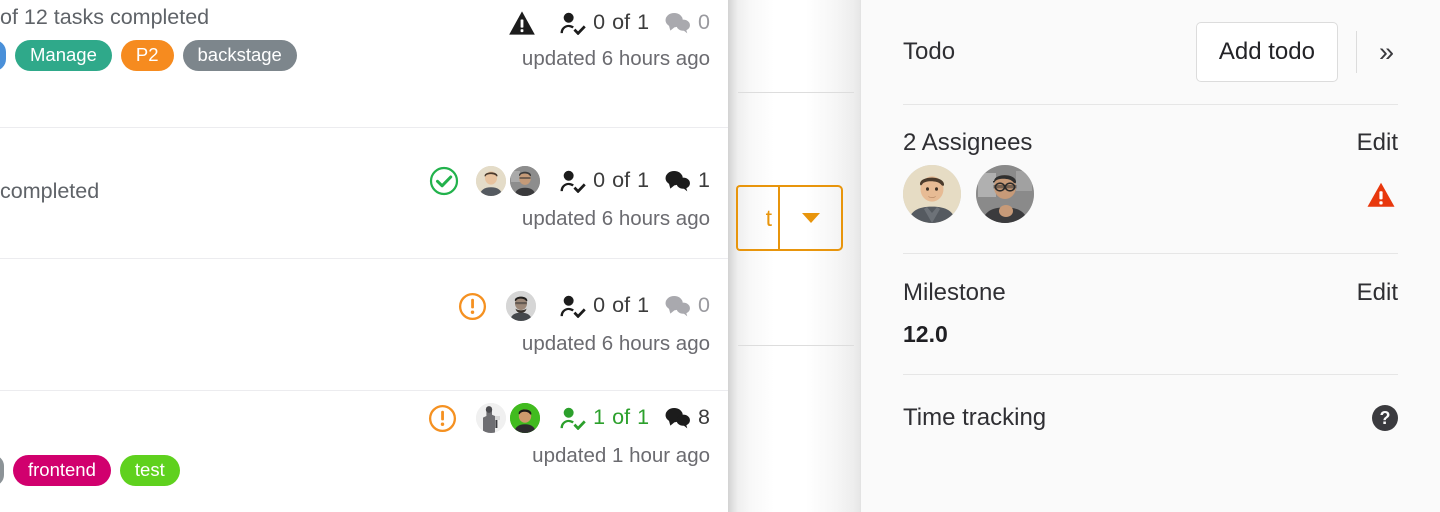 The width and height of the screenshot is (1440, 512). Describe the element at coordinates (1150, 334) in the screenshot. I see `milestone-value: 12.0` at that location.